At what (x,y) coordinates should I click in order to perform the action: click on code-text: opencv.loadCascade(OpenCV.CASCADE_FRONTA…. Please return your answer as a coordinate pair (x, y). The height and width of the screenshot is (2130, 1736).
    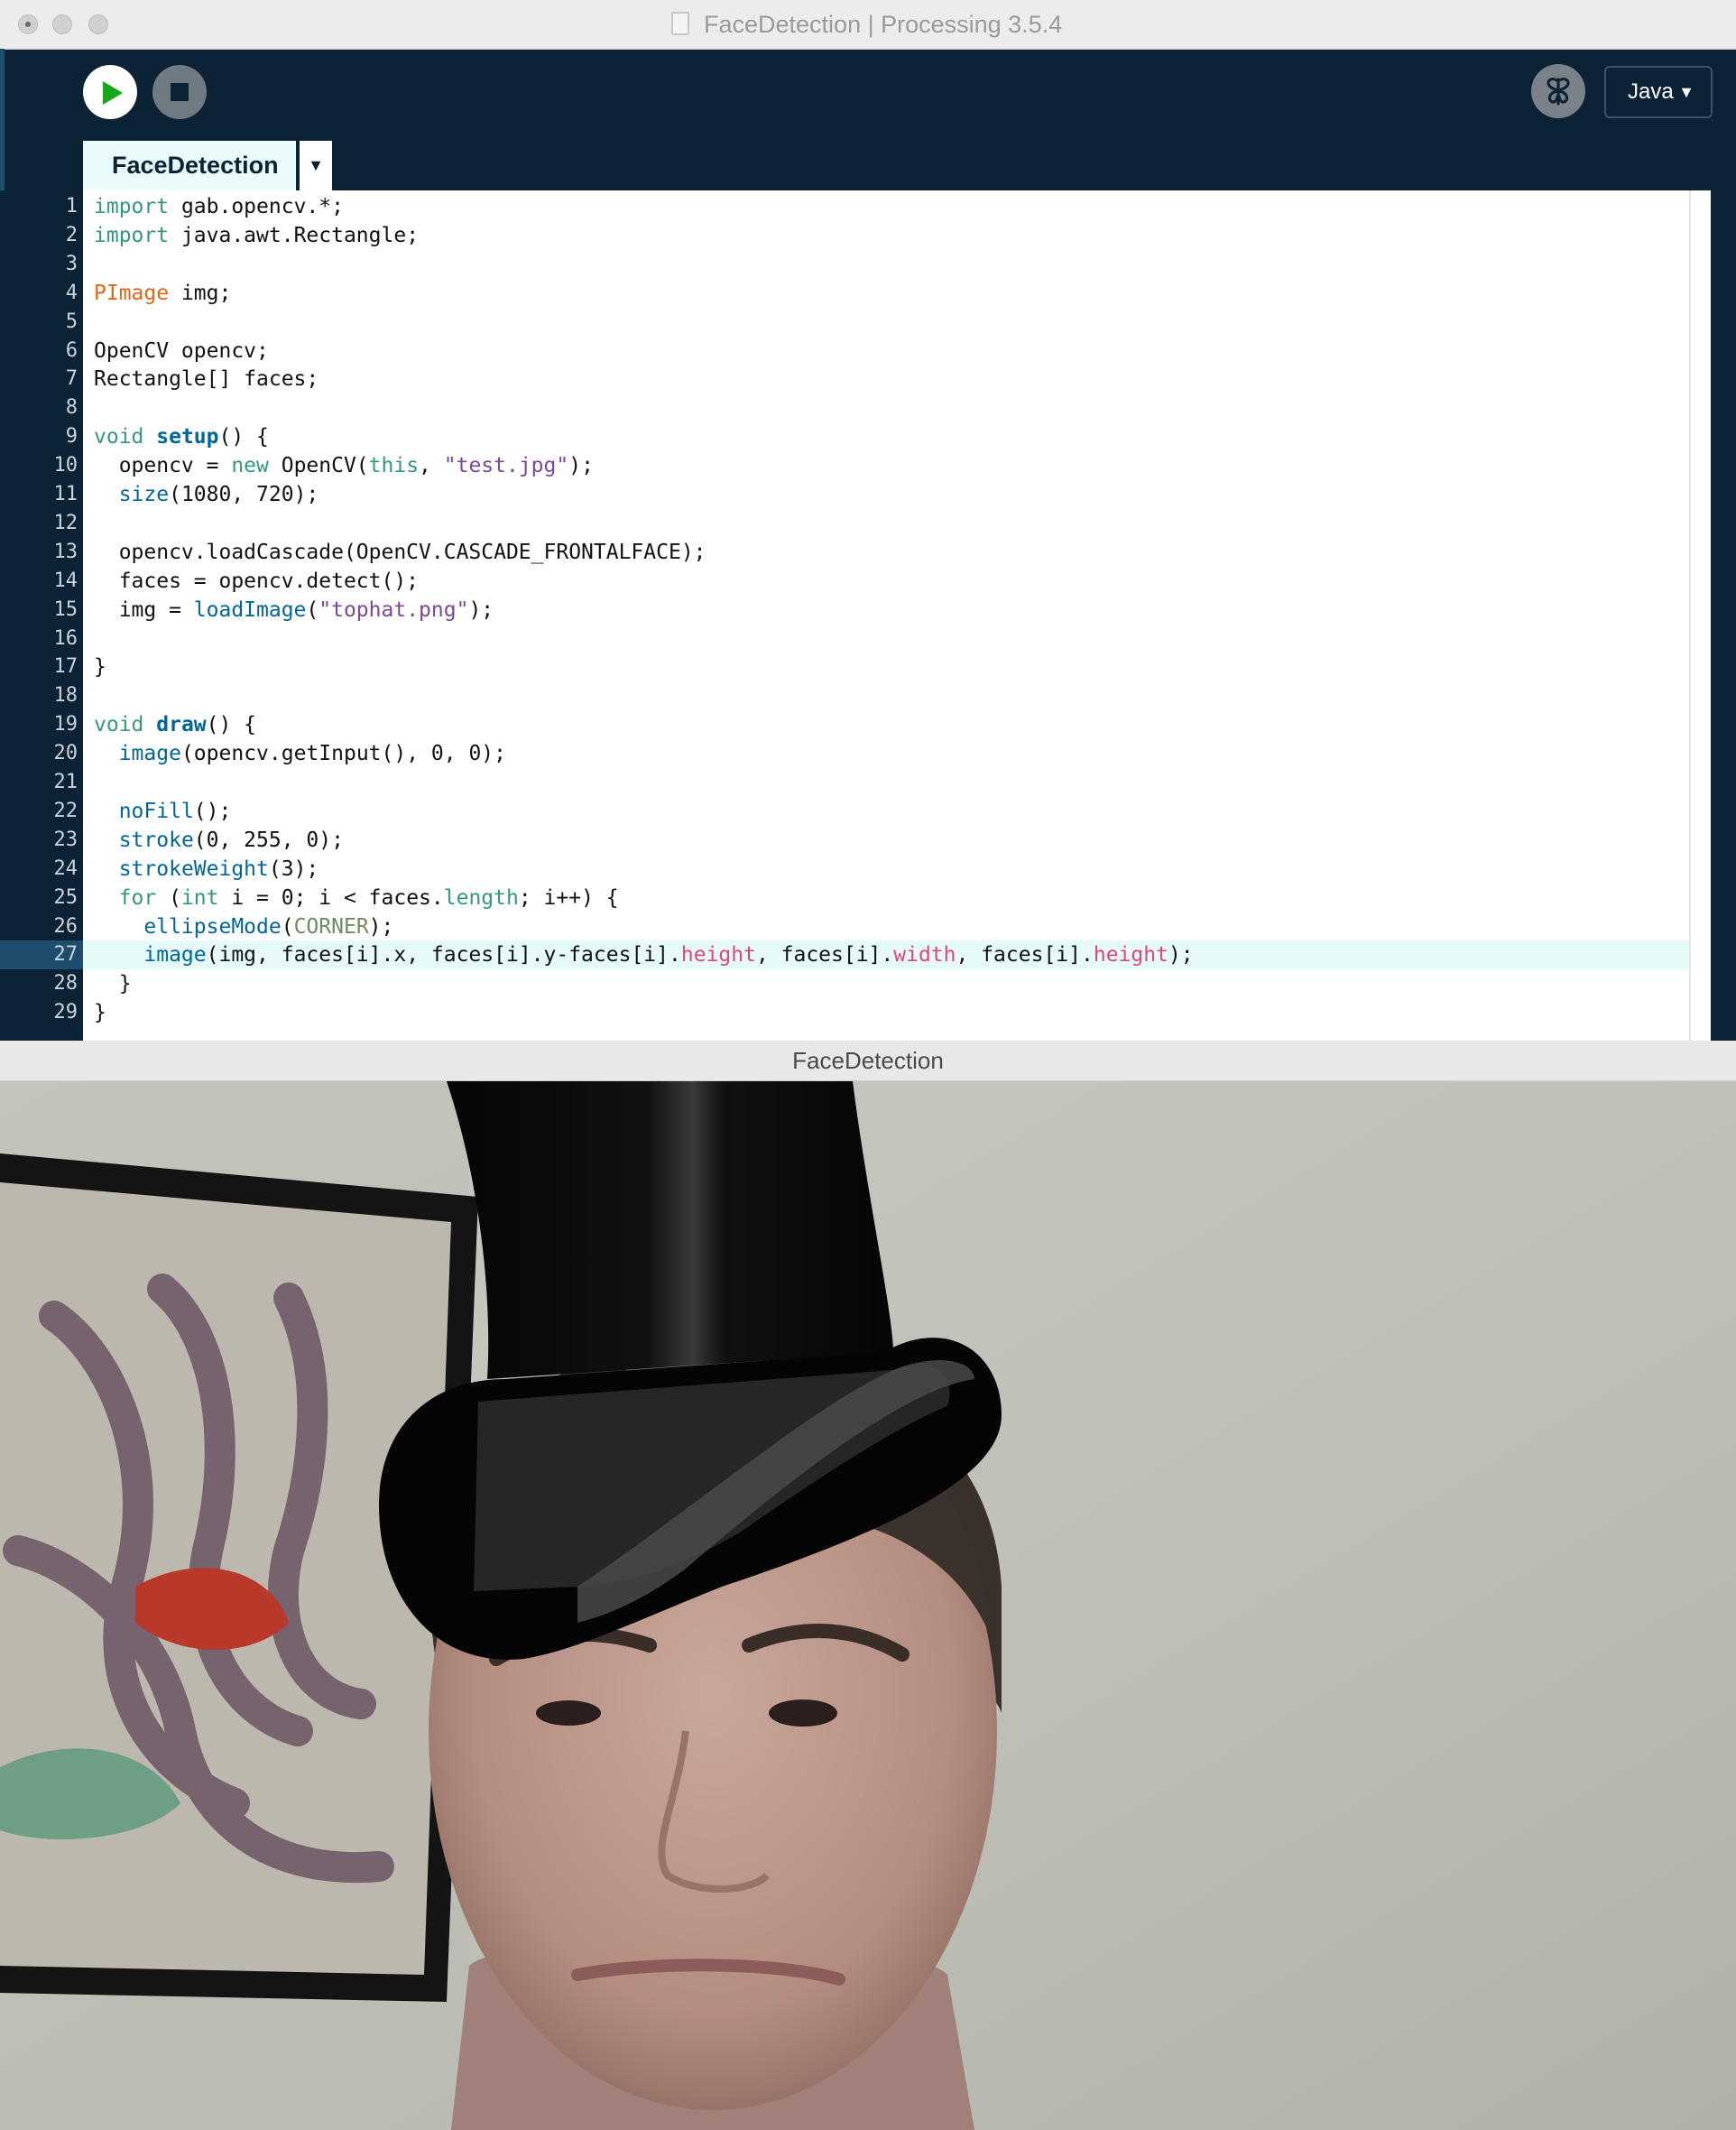
    Looking at the image, I should click on (400, 553).